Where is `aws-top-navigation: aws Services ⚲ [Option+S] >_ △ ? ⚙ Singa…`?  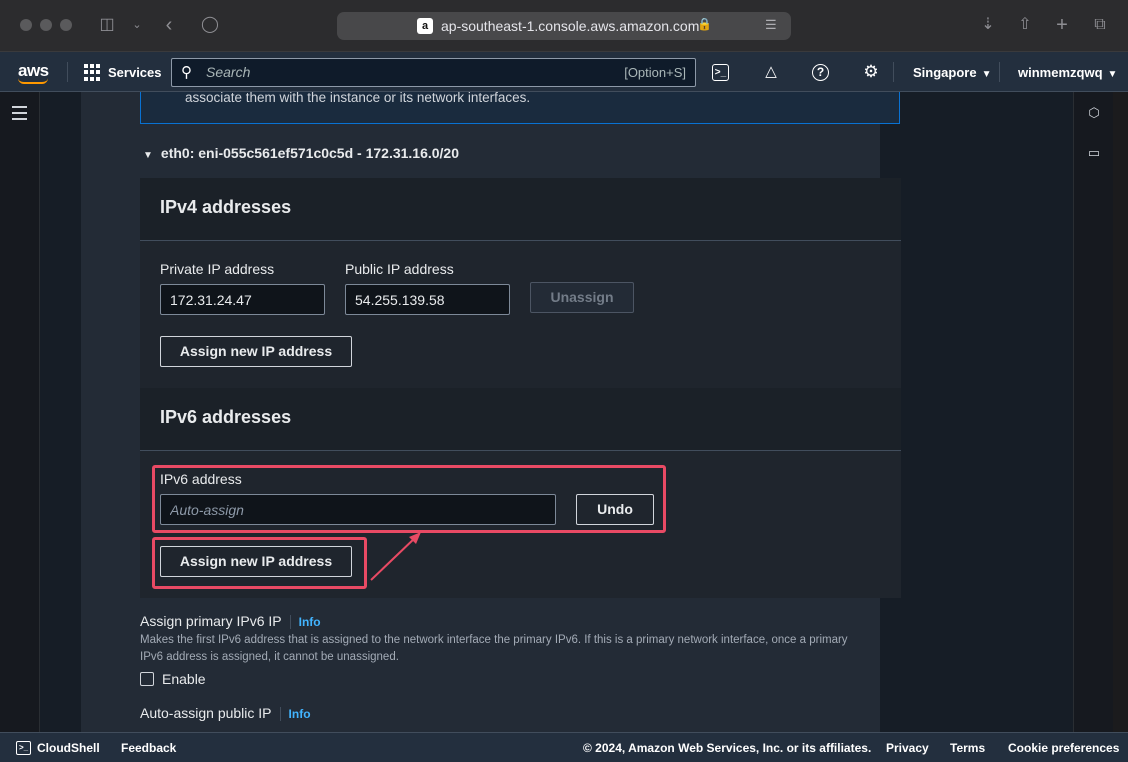
aws-top-navigation: aws Services ⚲ [Option+S] >_ △ ? ⚙ Singa… is located at coordinates (564, 72).